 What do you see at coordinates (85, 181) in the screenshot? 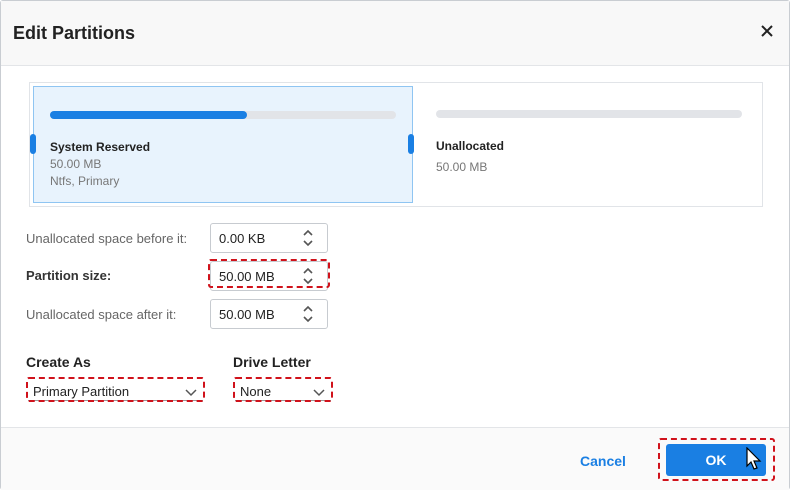
I see `partition-details: Ntfs, Primary` at bounding box center [85, 181].